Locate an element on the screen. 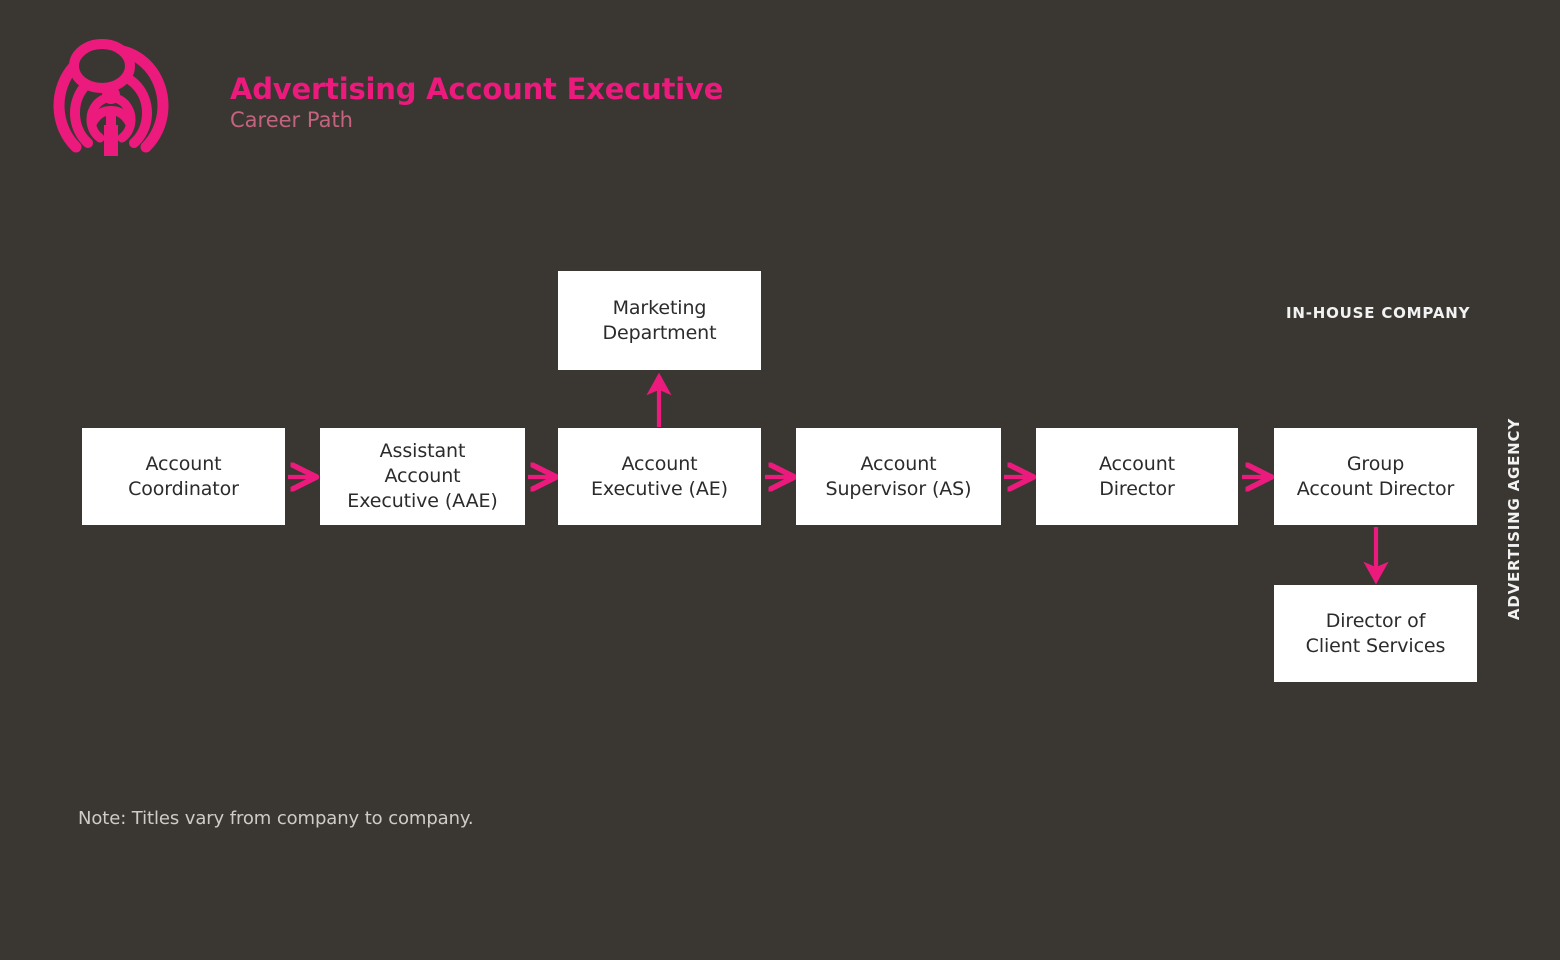 The height and width of the screenshot is (960, 1560). node-director-of-client-services: Director of Client Services is located at coordinates (1375, 633).